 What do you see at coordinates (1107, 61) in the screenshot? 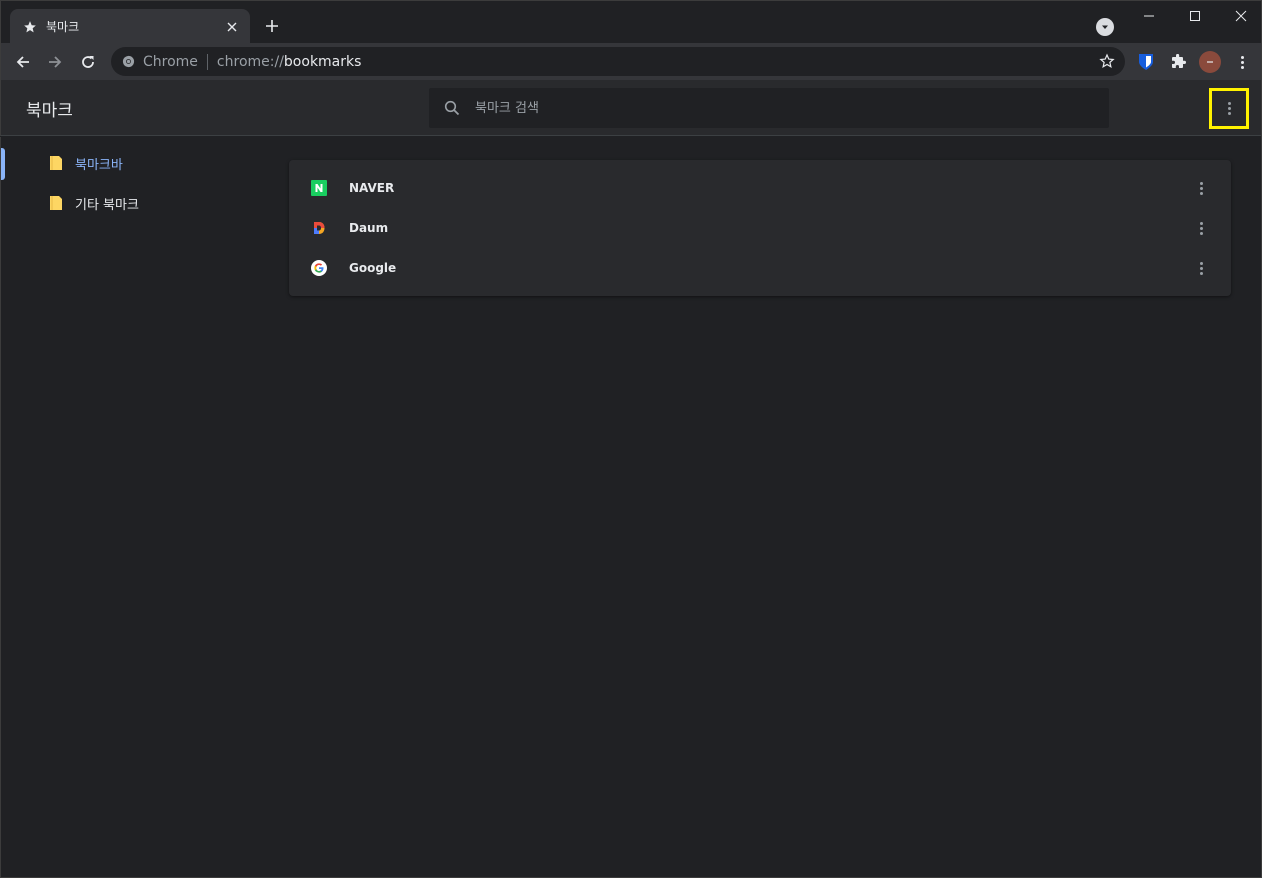
I see `bookmark-star-icon` at bounding box center [1107, 61].